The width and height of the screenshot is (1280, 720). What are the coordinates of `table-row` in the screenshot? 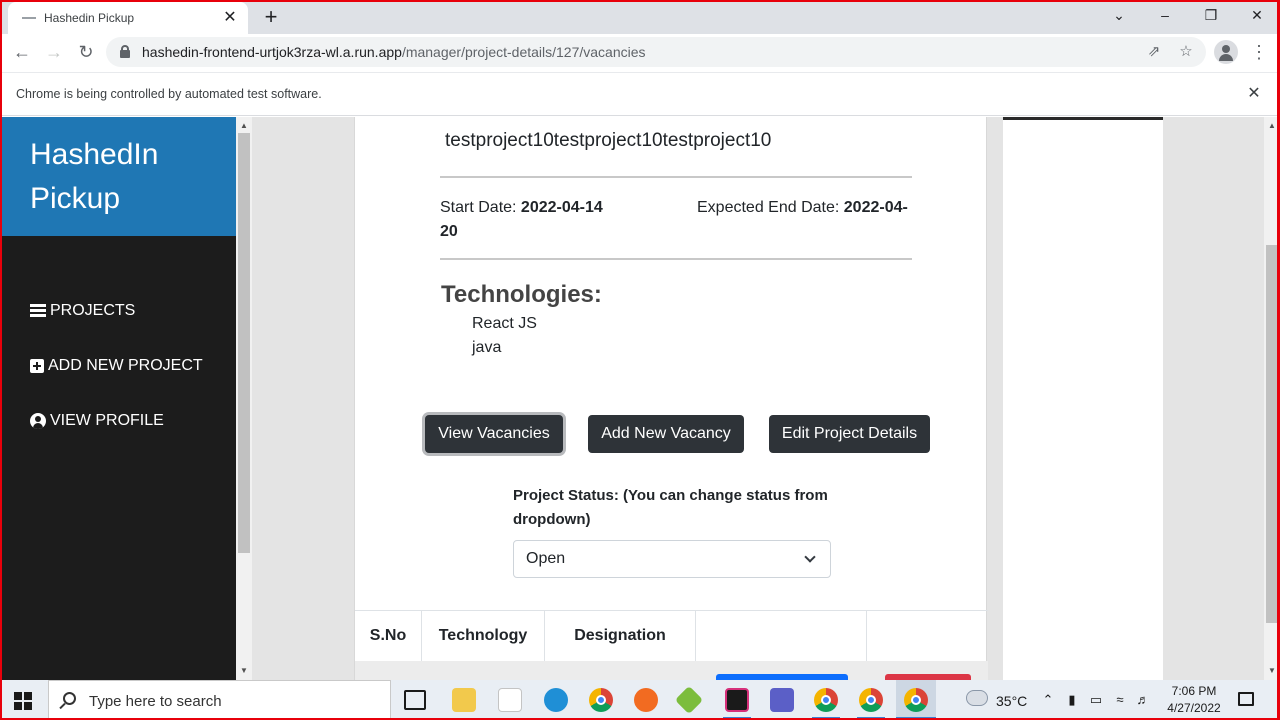 It's located at (671, 671).